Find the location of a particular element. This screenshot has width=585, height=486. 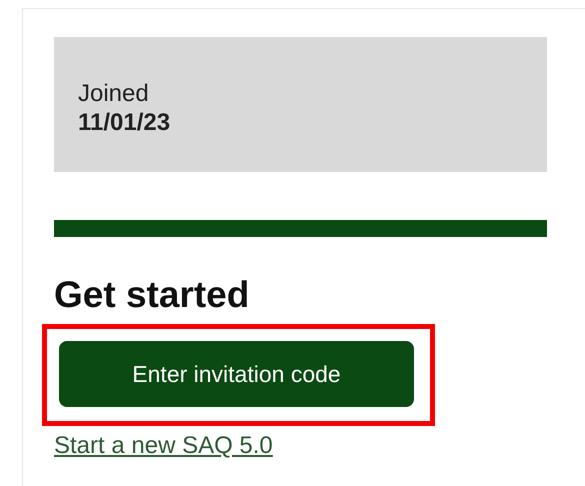

joined-label: Joined is located at coordinates (114, 93).